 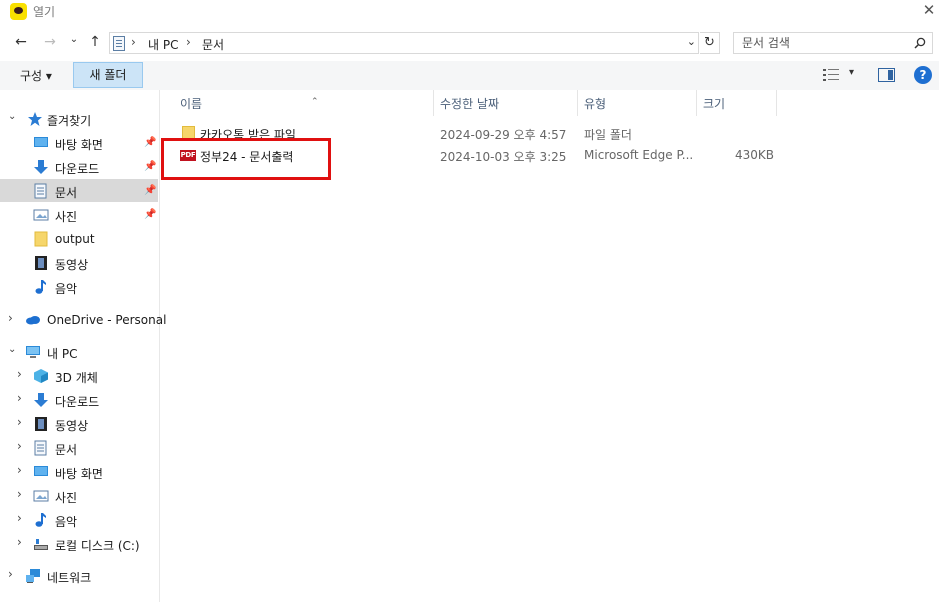 I want to click on cloud-icon, so click(x=33, y=320).